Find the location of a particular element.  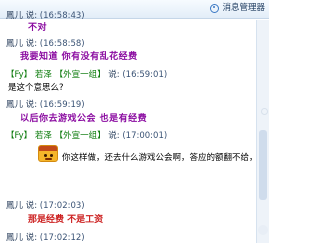

message-time: (16:58:43) is located at coordinates (62, 16).